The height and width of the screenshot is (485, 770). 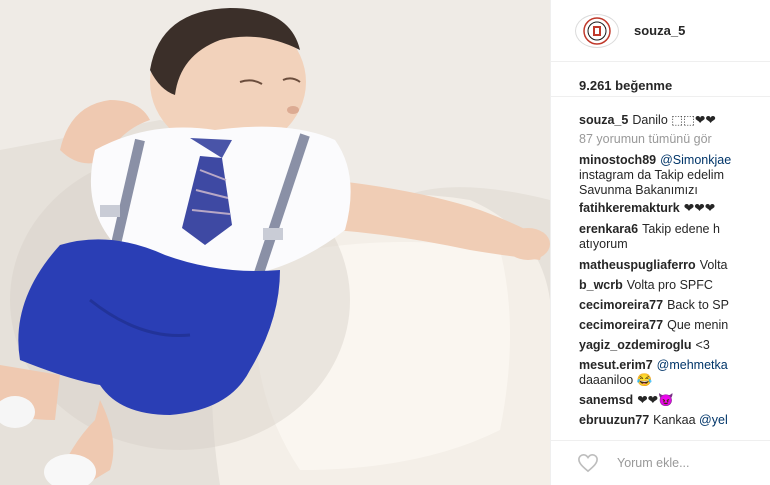 I want to click on add-comment-input, so click(x=687, y=463).